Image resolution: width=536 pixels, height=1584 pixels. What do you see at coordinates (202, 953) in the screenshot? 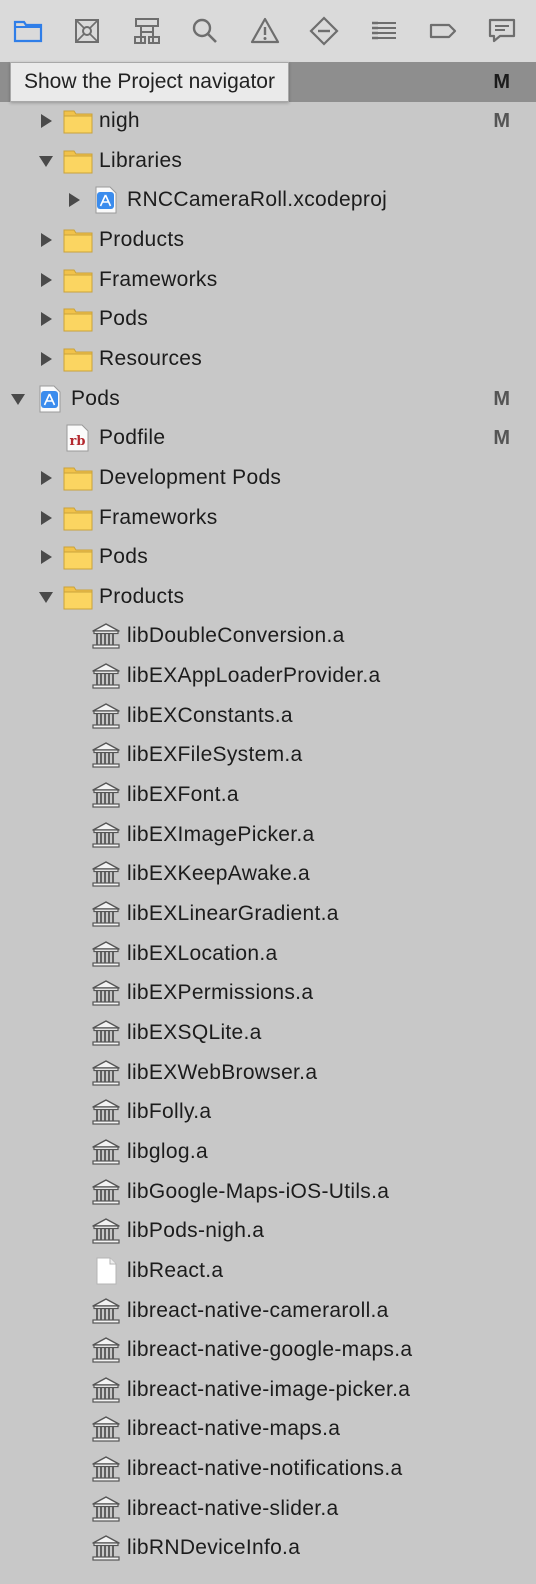
I see `tree-row-label: libEXLocation.a` at bounding box center [202, 953].